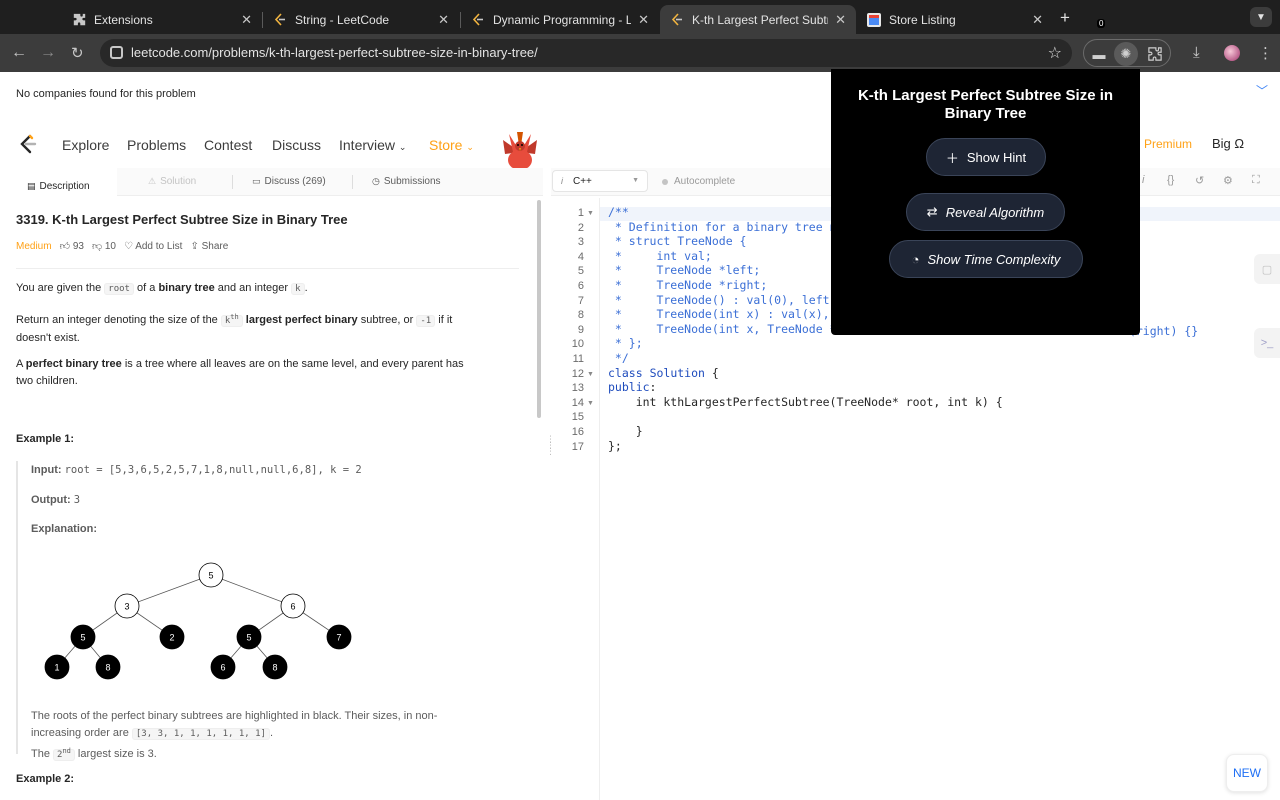  I want to click on braces-icon: {}, so click(1170, 180).